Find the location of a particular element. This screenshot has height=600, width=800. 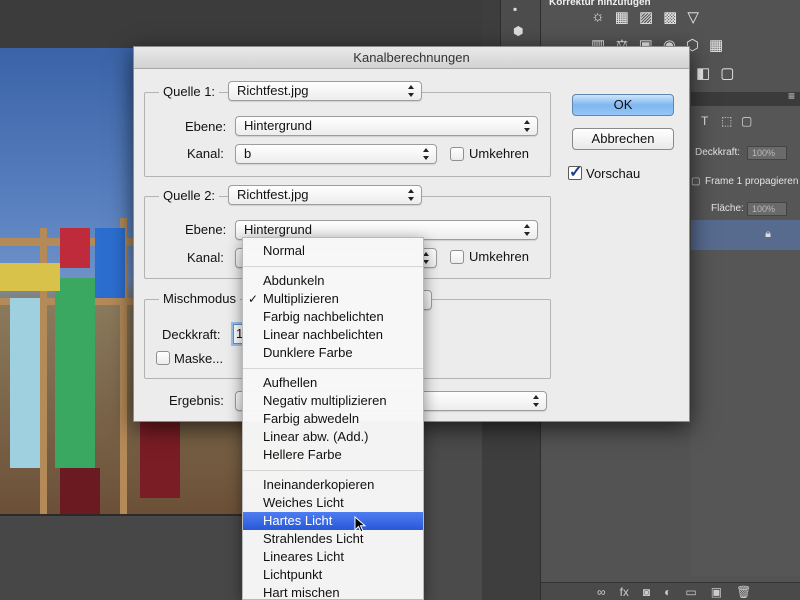

color-lookup-icon: ▦ is located at coordinates (716, 45).